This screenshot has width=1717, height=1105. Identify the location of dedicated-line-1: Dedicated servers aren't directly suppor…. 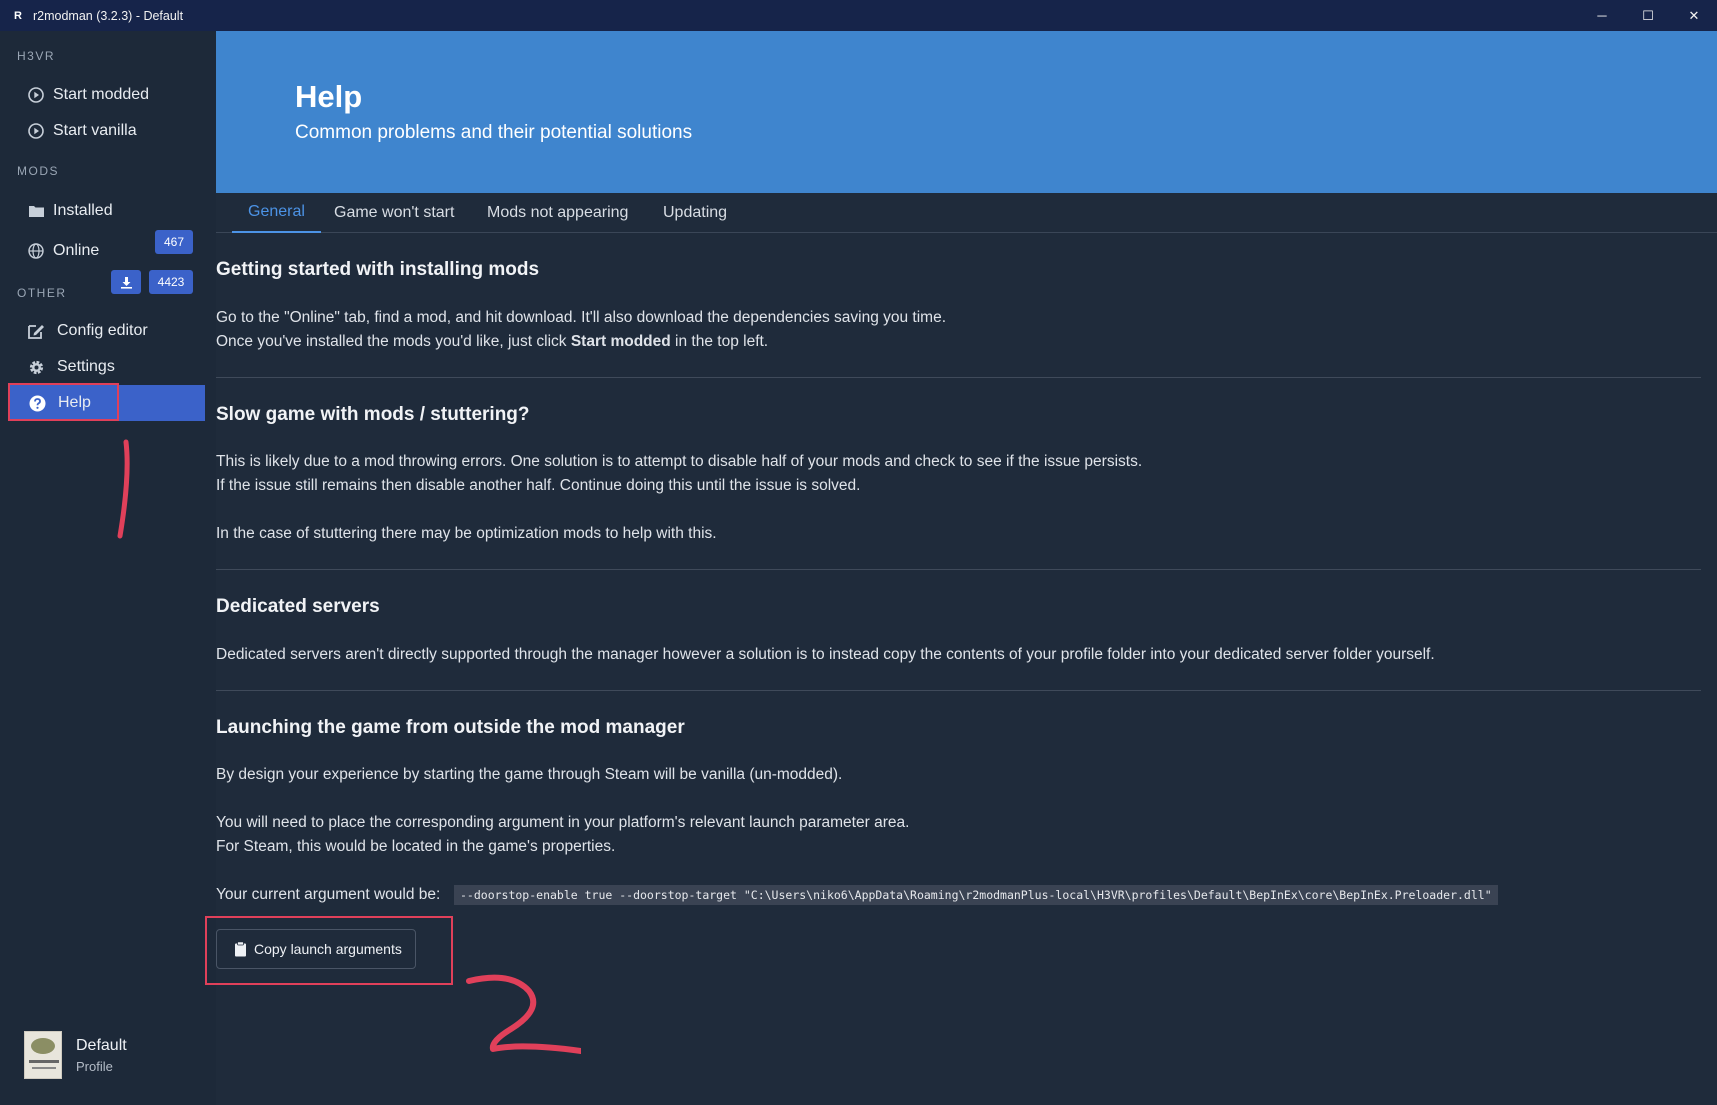
(825, 654).